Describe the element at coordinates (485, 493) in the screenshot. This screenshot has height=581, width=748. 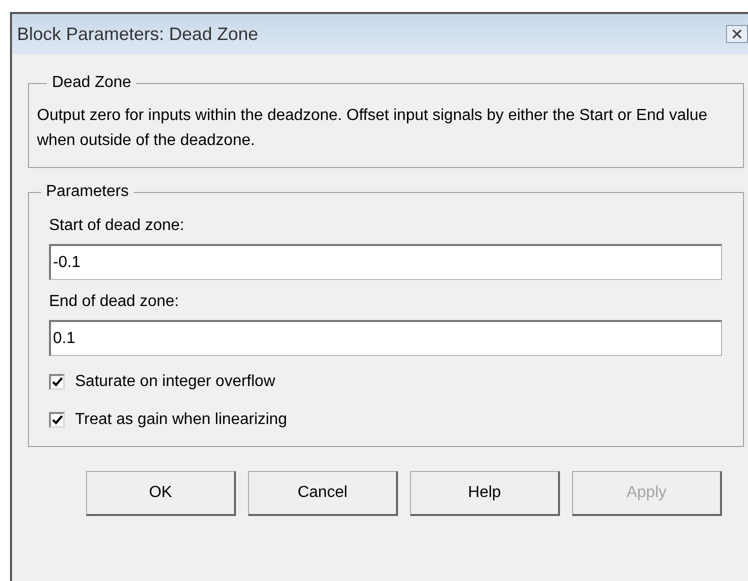
I see `dialog-button: Help` at that location.